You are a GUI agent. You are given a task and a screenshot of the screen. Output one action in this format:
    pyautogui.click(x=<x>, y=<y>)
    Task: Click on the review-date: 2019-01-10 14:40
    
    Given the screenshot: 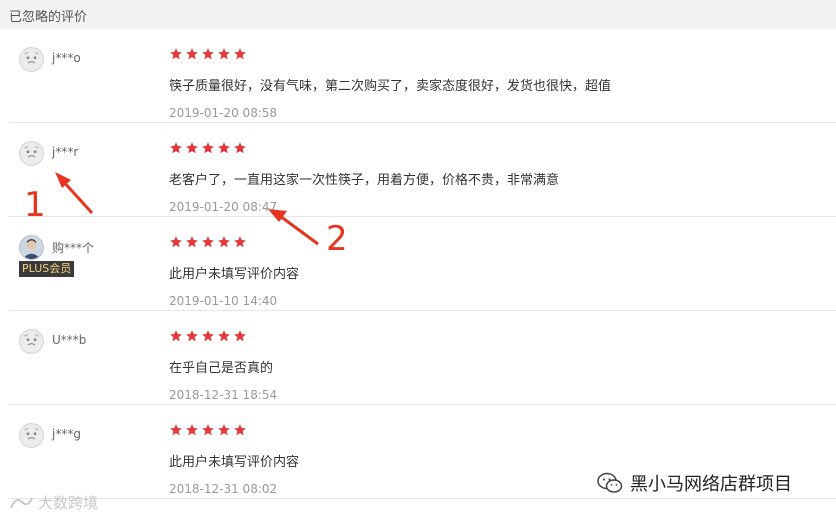 What is the action you would take?
    pyautogui.click(x=223, y=301)
    